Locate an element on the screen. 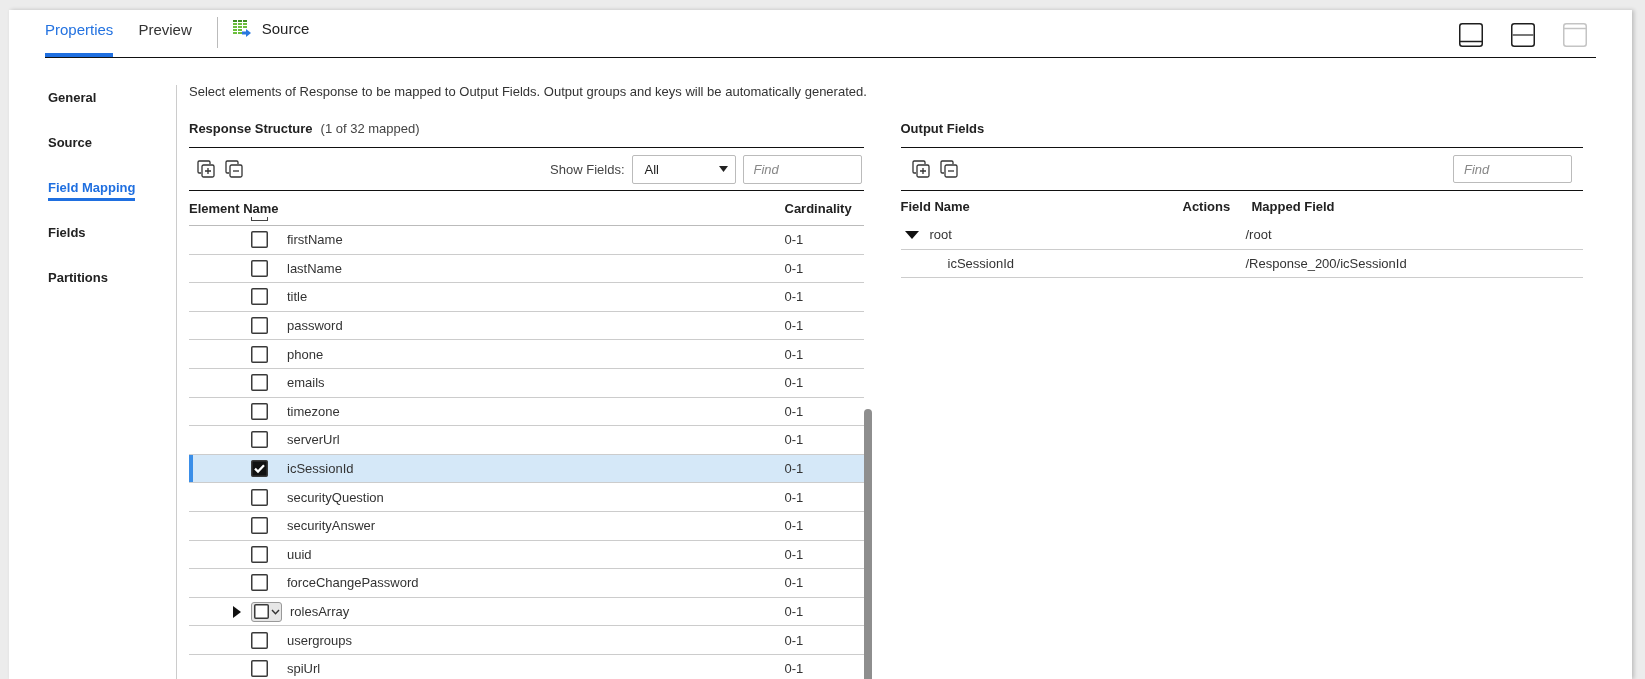  chevron-down-icon is located at coordinates (275, 611).